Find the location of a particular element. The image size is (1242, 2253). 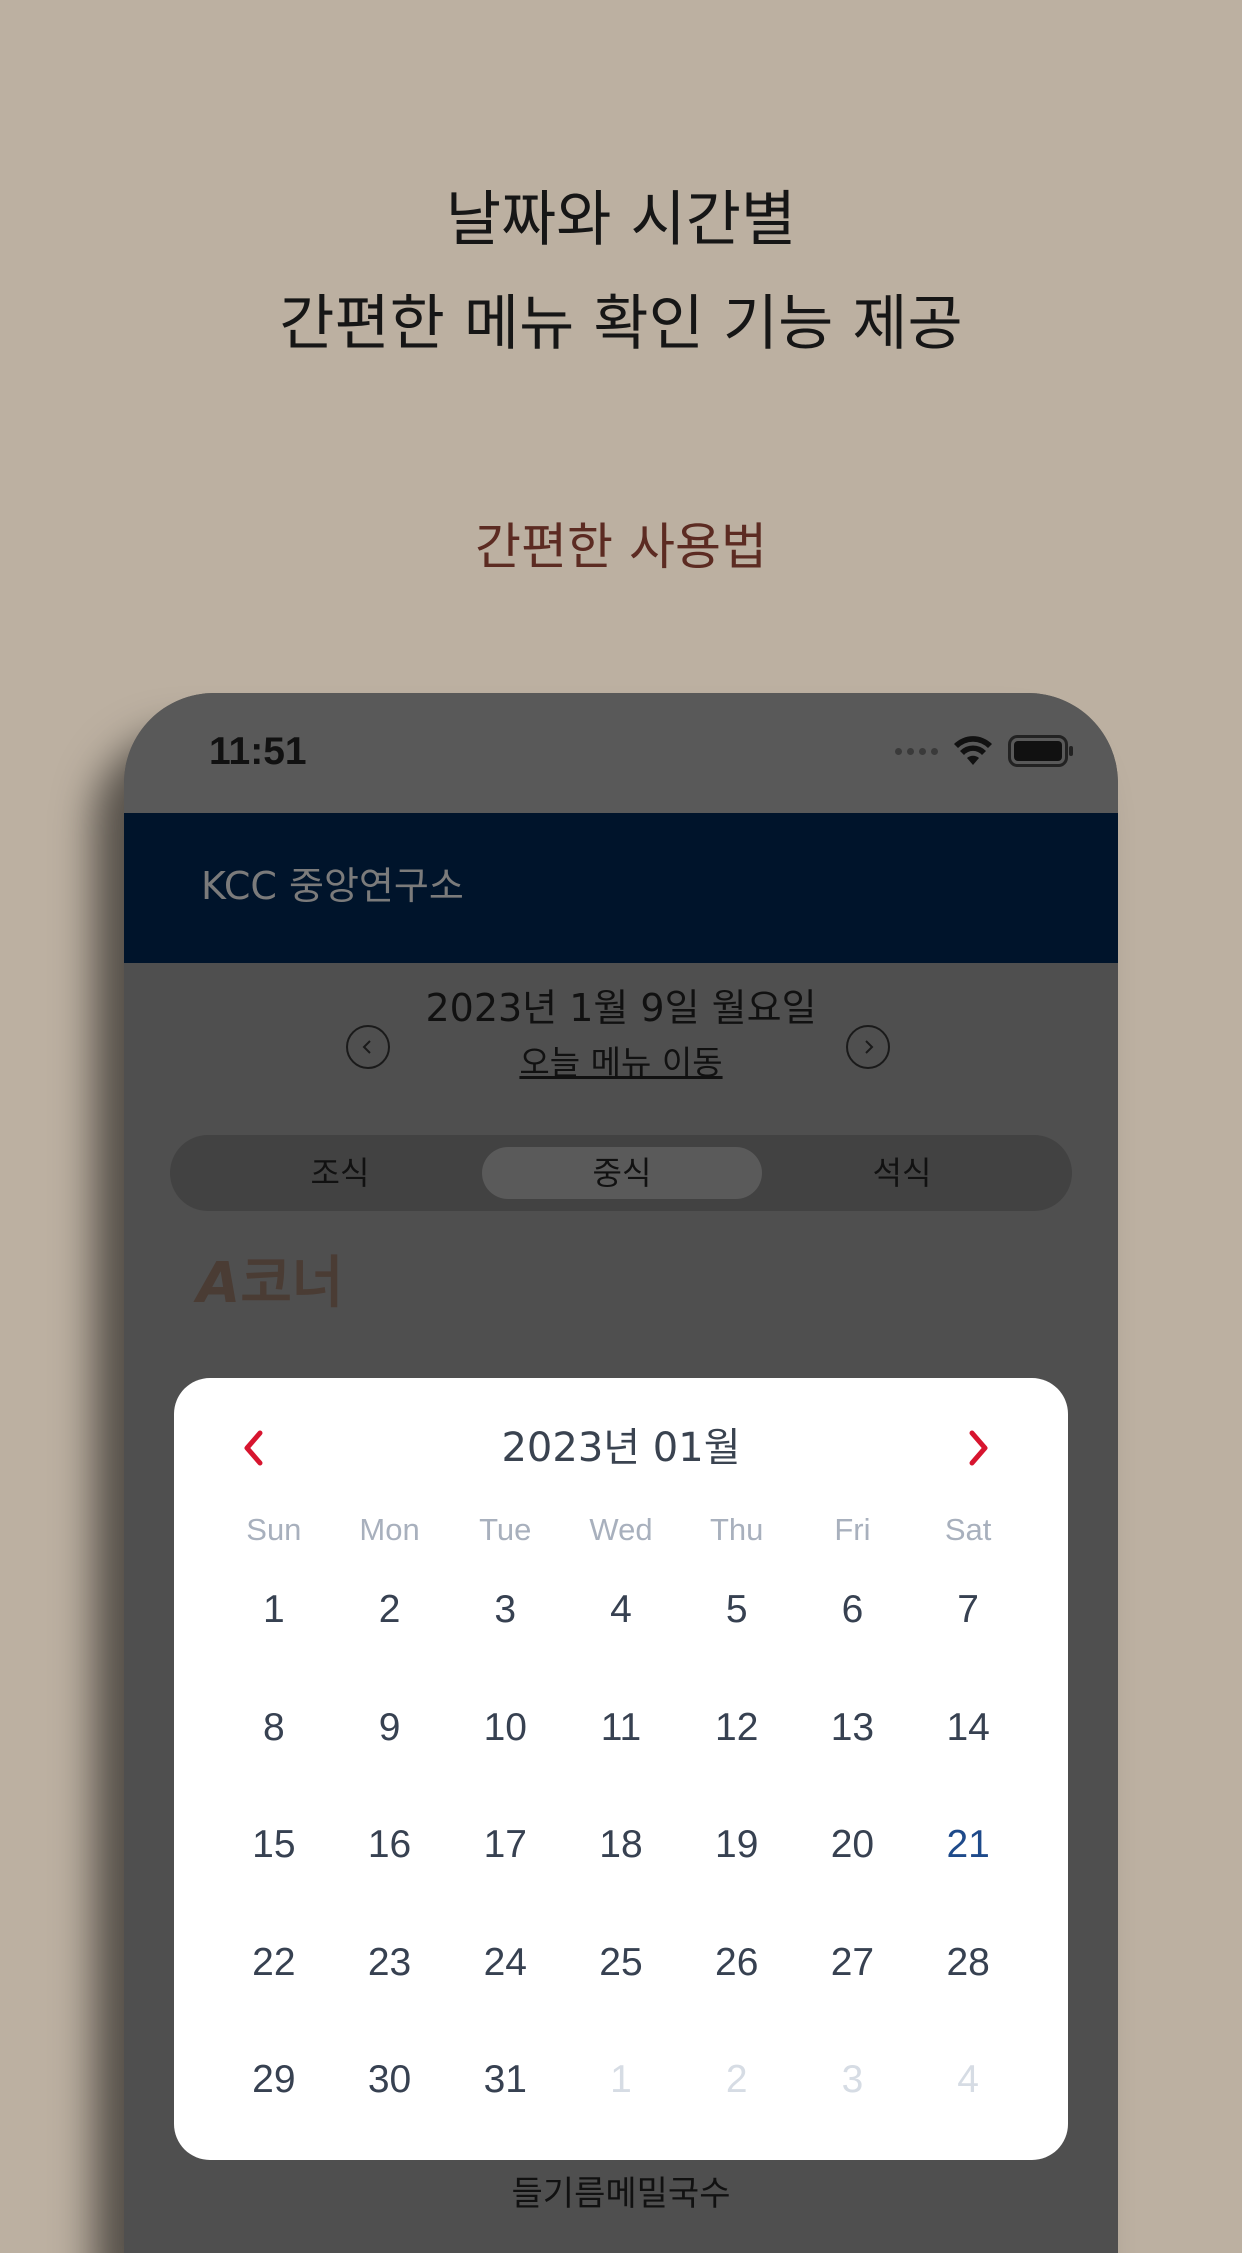

calendar-day: 1 is located at coordinates (274, 1644).